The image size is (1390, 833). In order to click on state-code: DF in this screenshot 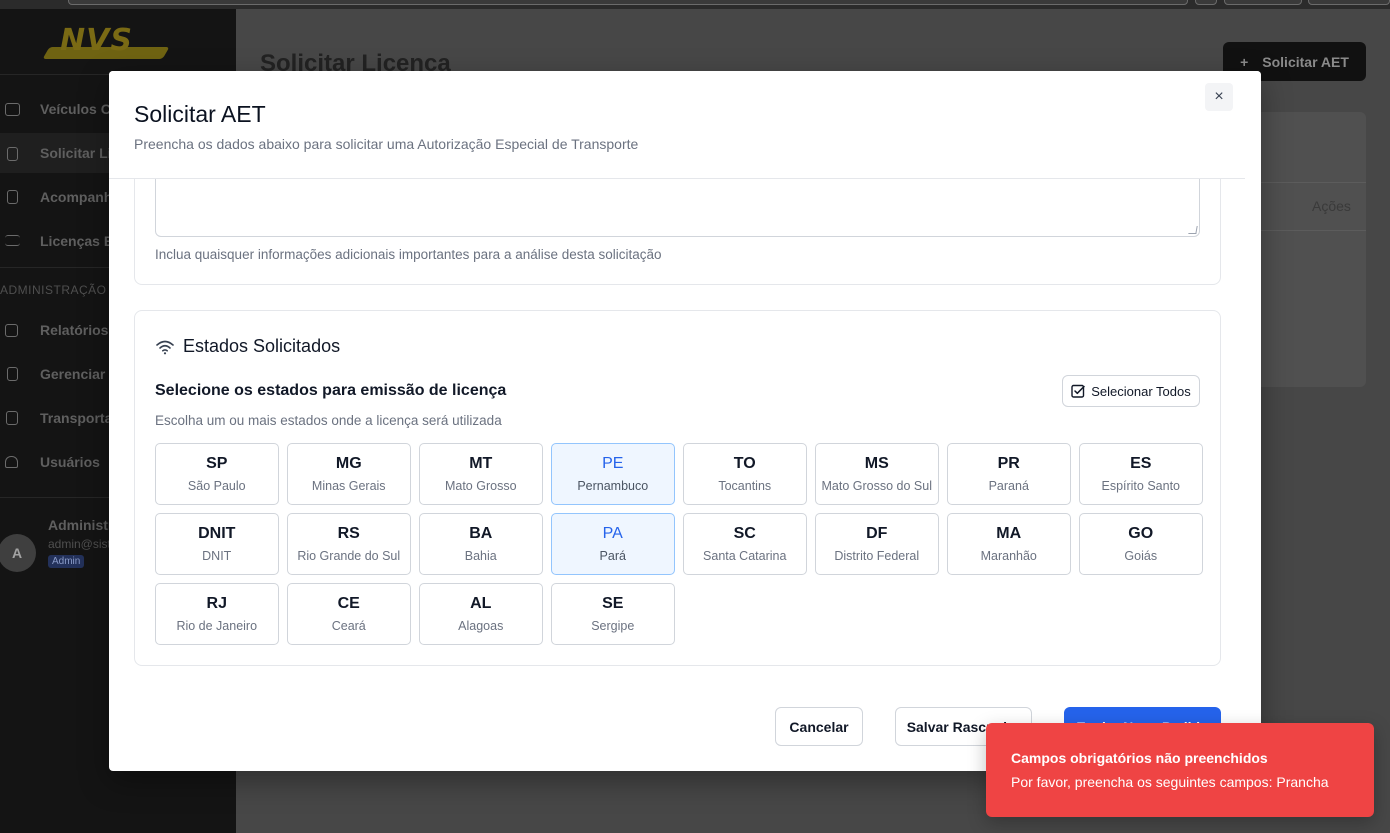, I will do `click(877, 533)`.